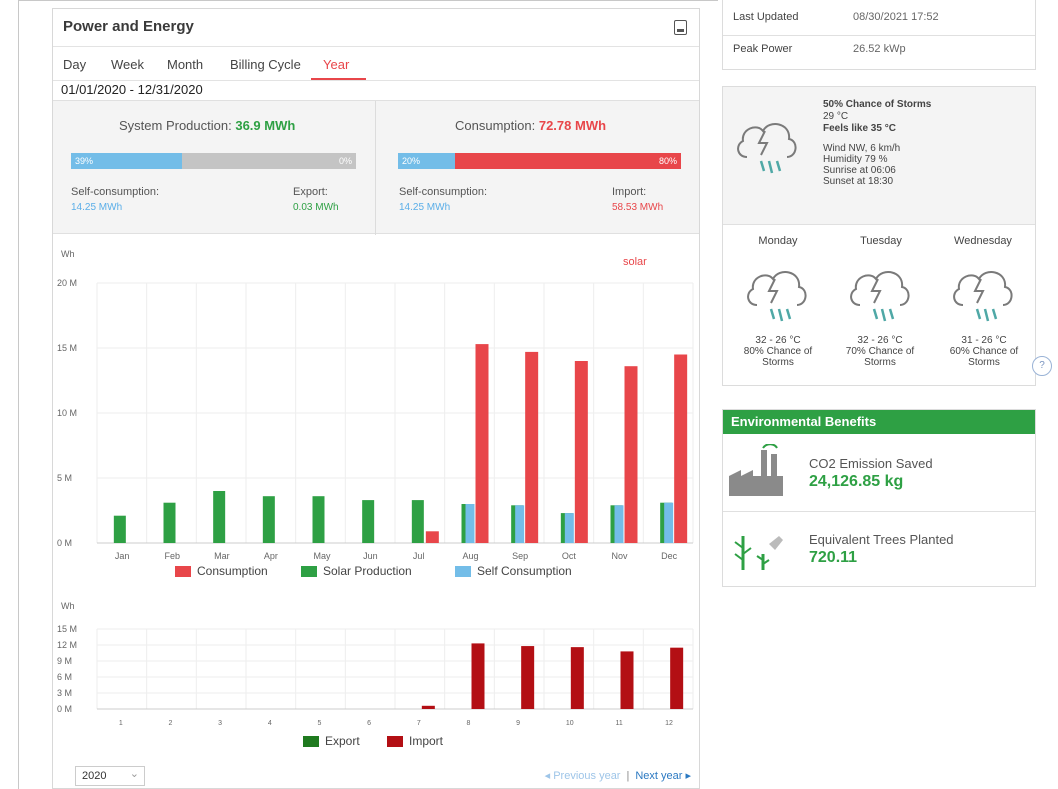 The height and width of the screenshot is (789, 1058). I want to click on peak-power-value: 26.52 kWp, so click(879, 49).